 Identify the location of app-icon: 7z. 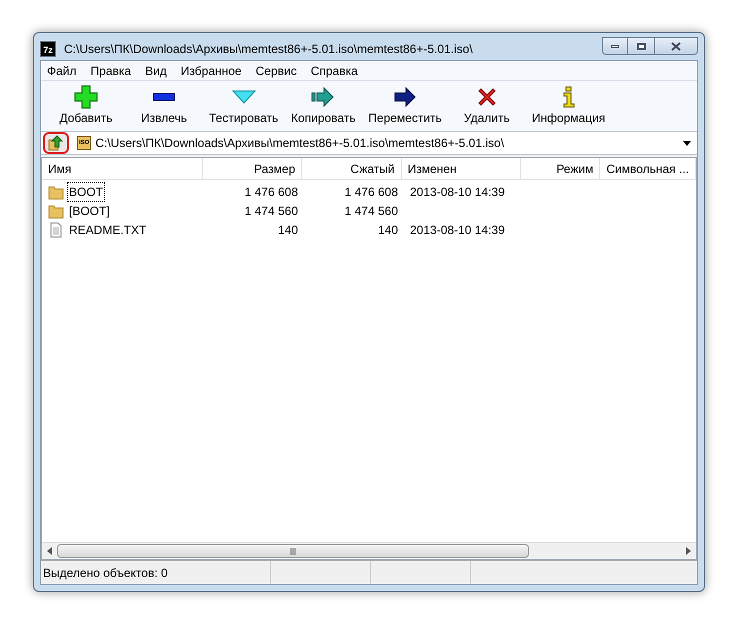
(48, 48).